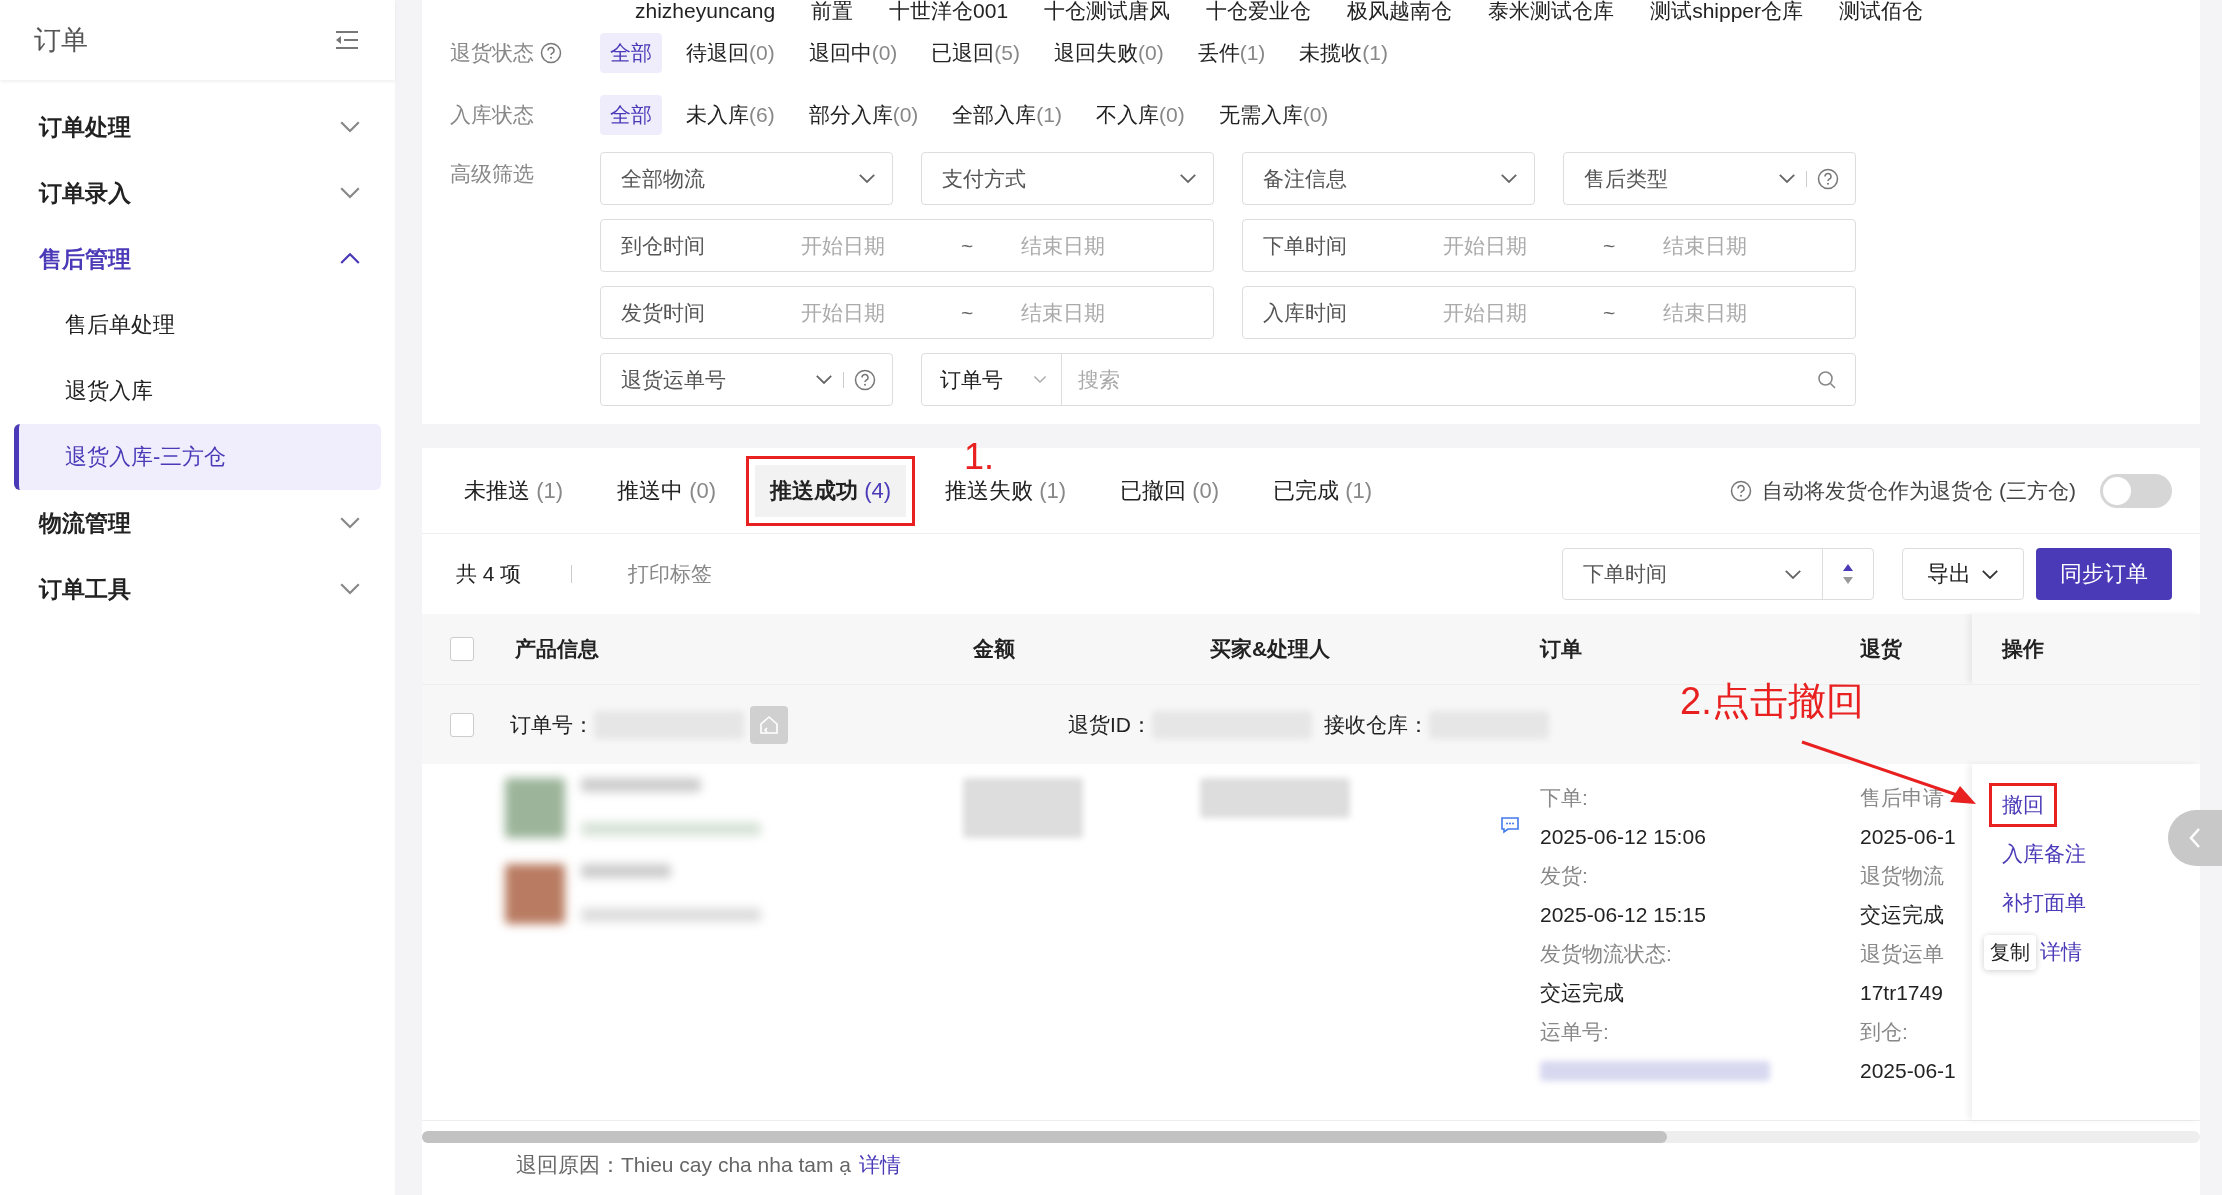 The height and width of the screenshot is (1195, 2222). I want to click on warehouse-option: 十仓爱业仓, so click(1259, 11).